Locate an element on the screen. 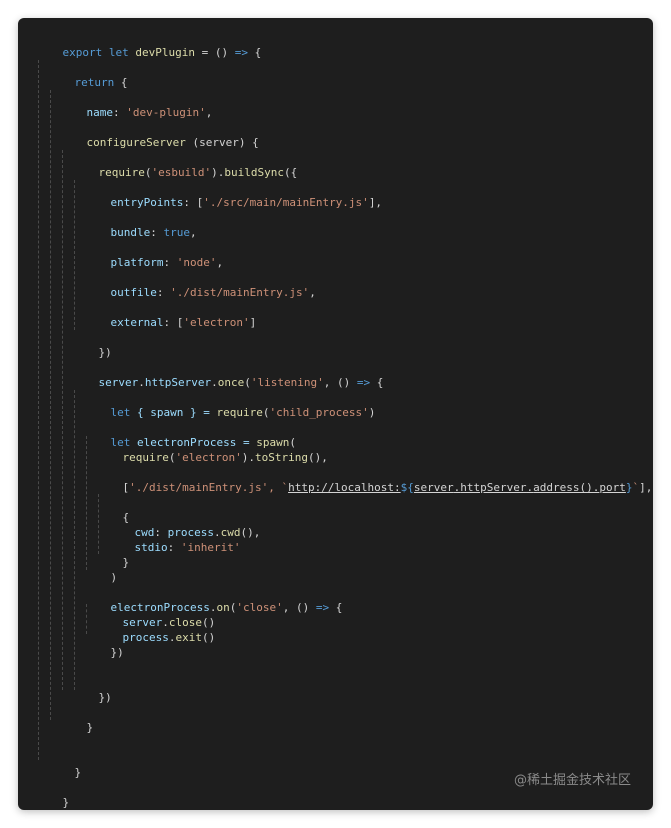 The width and height of the screenshot is (671, 828). code-line-10: external: ['electron'] is located at coordinates (170, 314).